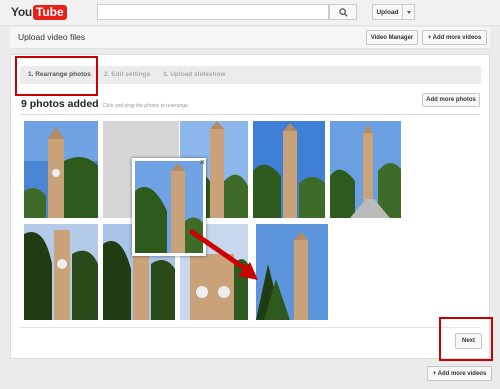  What do you see at coordinates (21, 12) in the screenshot?
I see `logo-you: You` at bounding box center [21, 12].